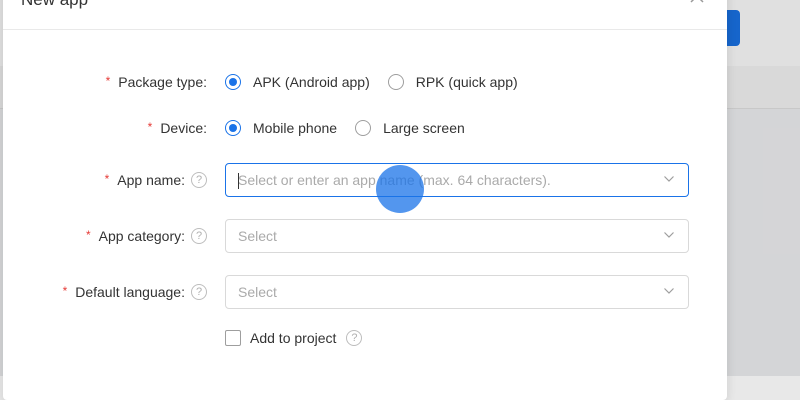 This screenshot has height=400, width=800. I want to click on default-language-placeholder: Select, so click(257, 292).